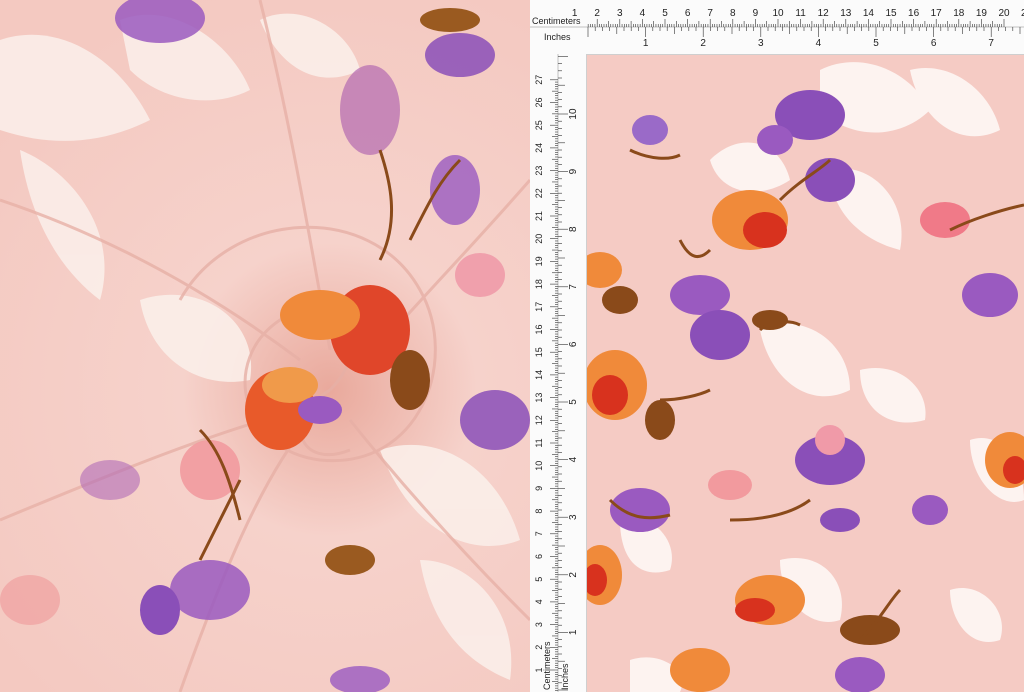  Describe the element at coordinates (539, 669) in the screenshot. I see `ruler-left-cm-tick: 1` at that location.